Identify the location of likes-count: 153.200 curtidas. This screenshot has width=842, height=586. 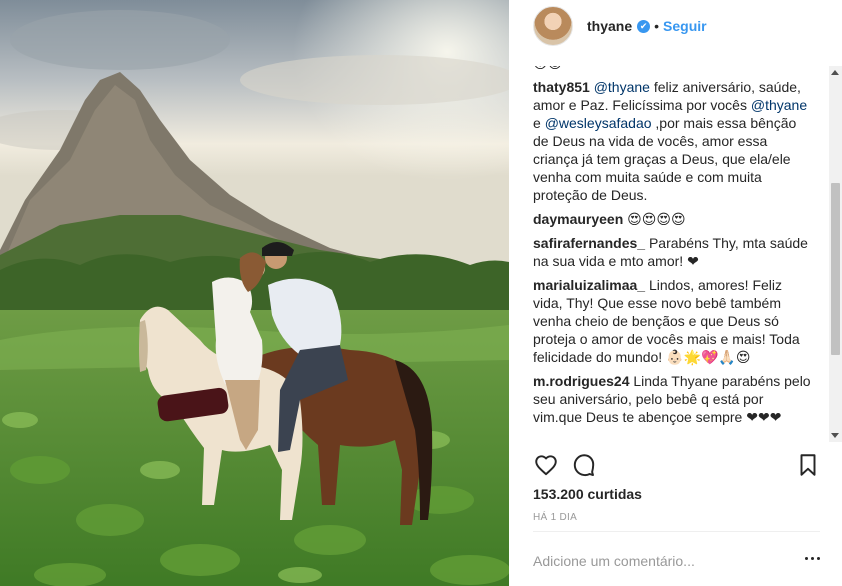
(587, 494).